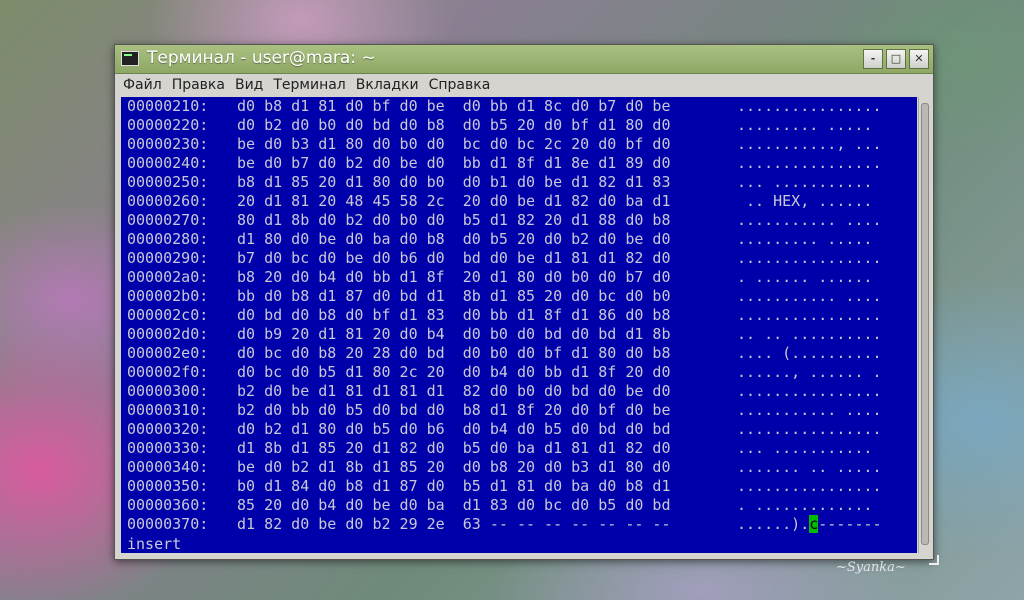 This screenshot has height=600, width=1024. What do you see at coordinates (460, 85) in the screenshot?
I see `menu-help: Справка` at bounding box center [460, 85].